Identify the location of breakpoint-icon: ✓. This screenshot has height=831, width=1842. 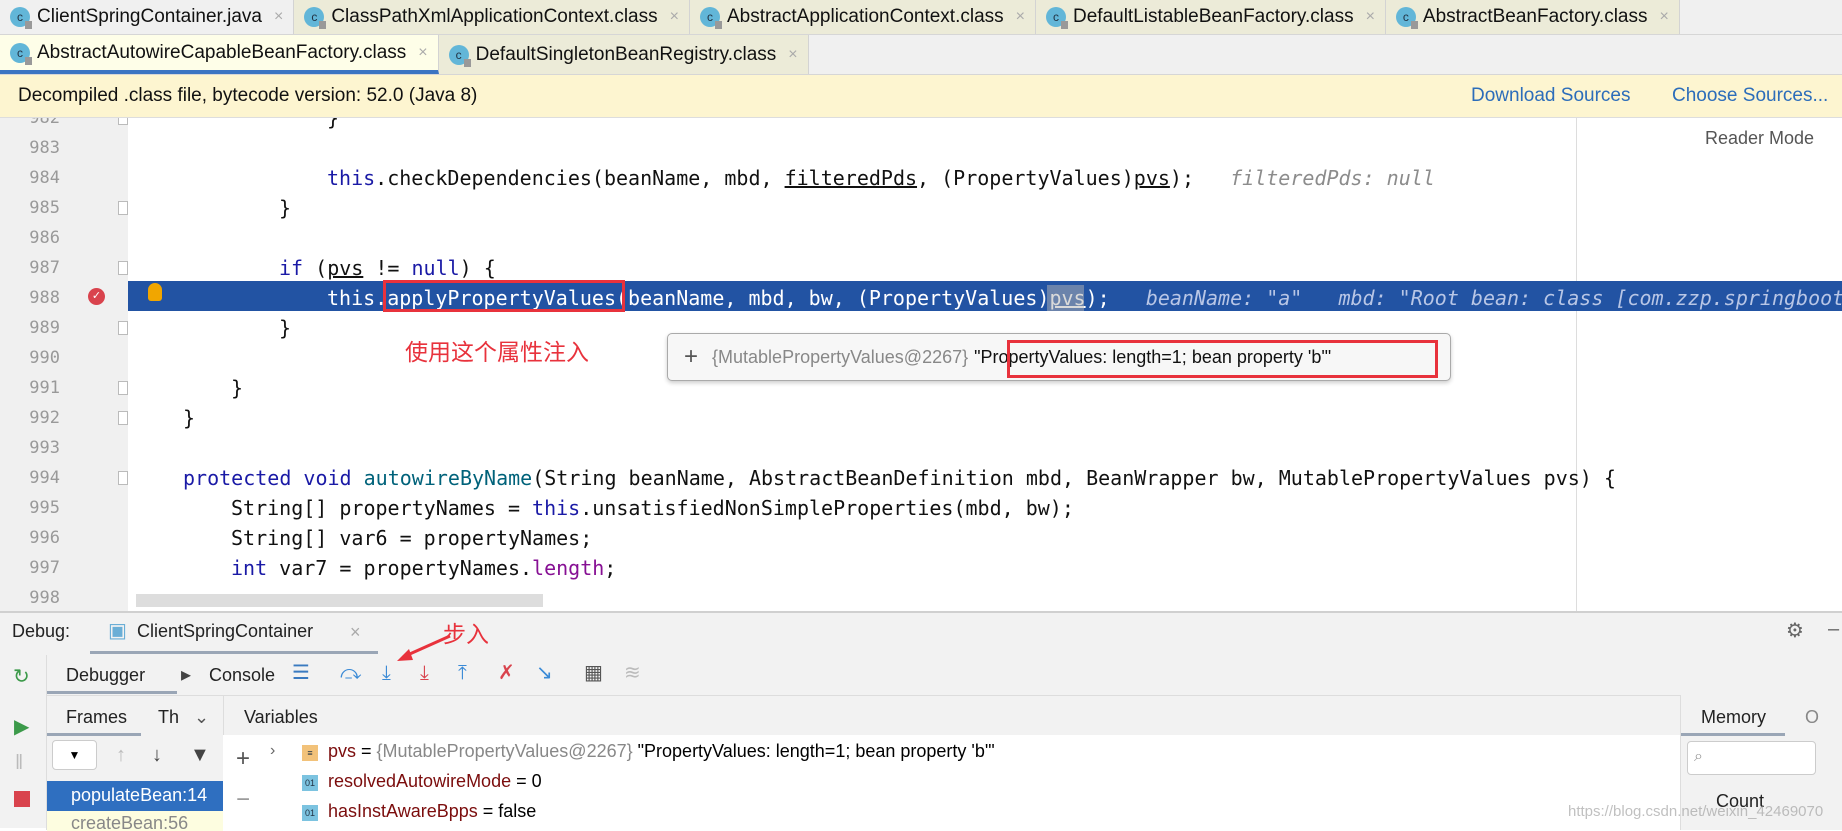
(96, 296).